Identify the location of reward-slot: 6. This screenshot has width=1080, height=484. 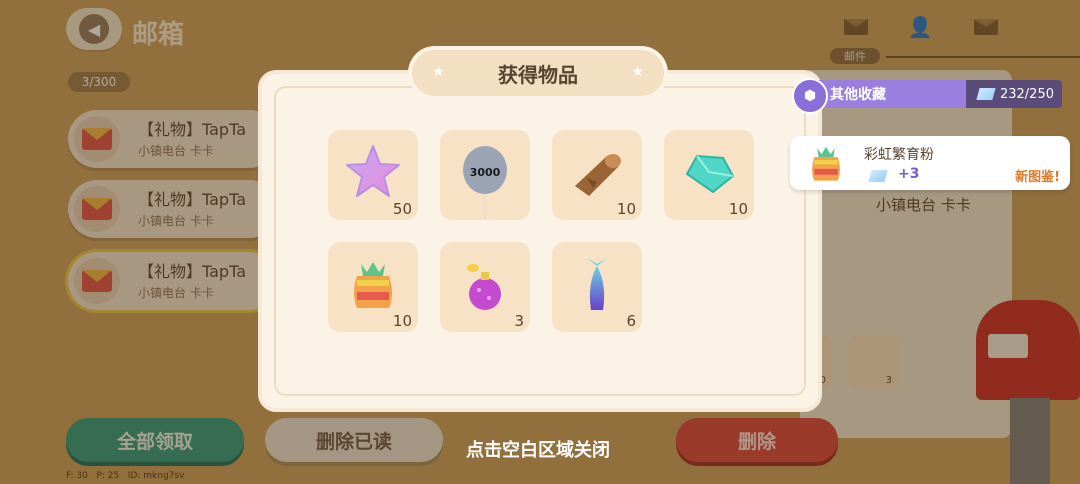
(597, 287).